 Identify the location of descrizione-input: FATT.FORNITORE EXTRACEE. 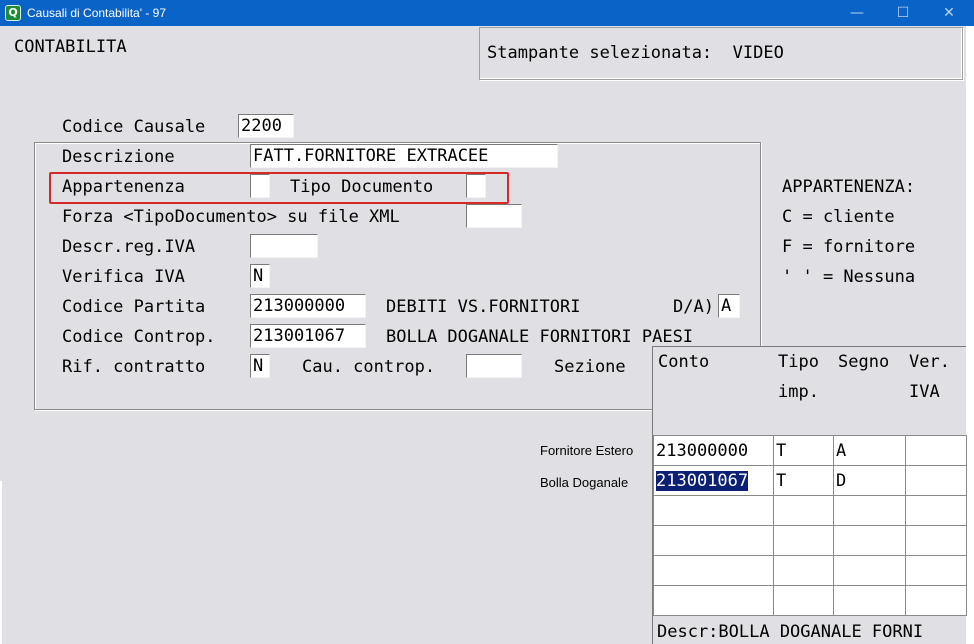
(404, 156).